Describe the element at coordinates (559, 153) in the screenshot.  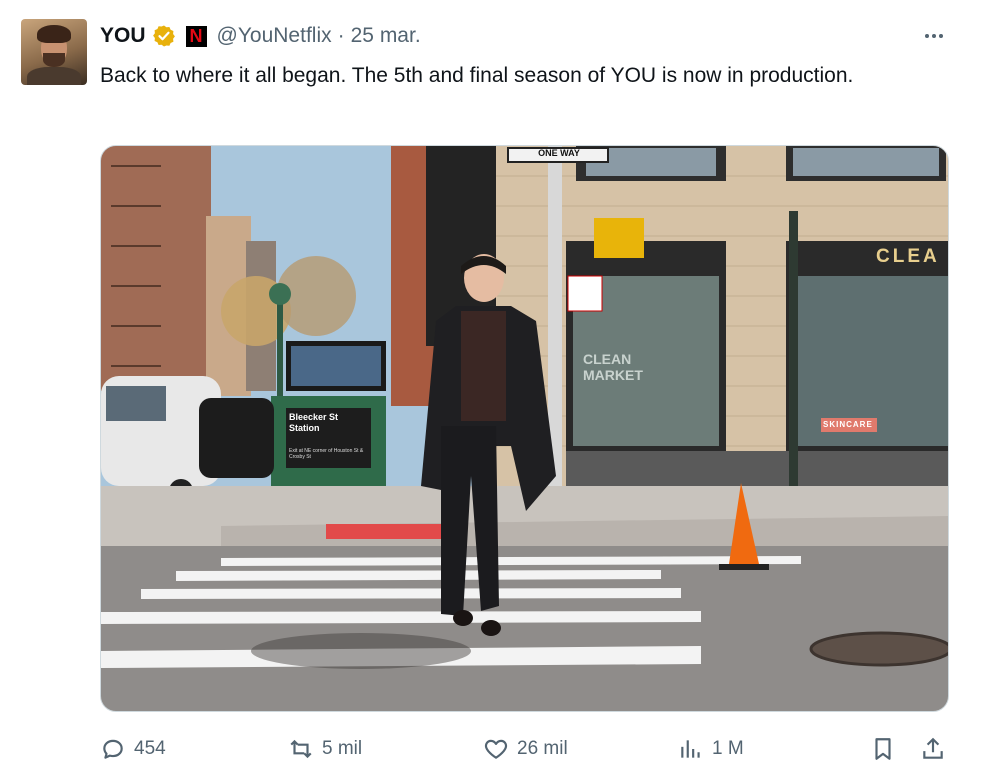
I see `one-way-sign-label: ONE WAY` at that location.